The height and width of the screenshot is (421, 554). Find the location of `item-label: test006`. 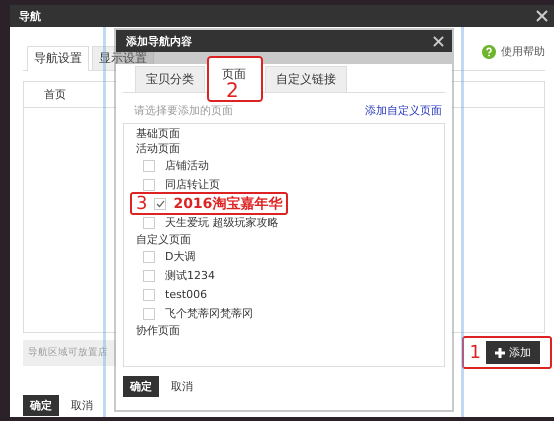

item-label: test006 is located at coordinates (186, 294).